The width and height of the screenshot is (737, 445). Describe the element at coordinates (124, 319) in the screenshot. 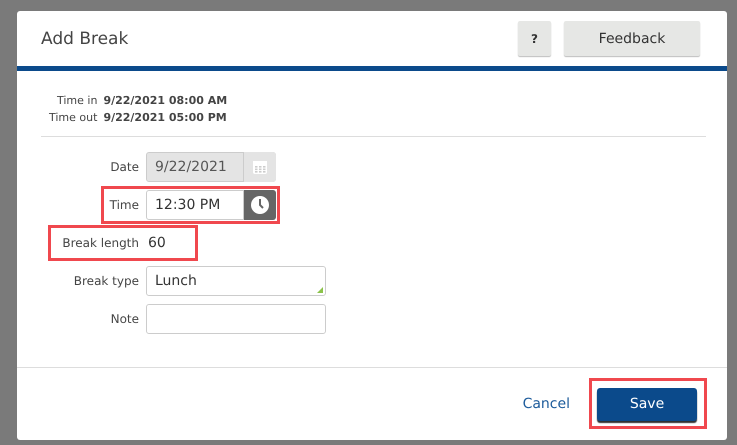

I see `field-label: Note` at that location.